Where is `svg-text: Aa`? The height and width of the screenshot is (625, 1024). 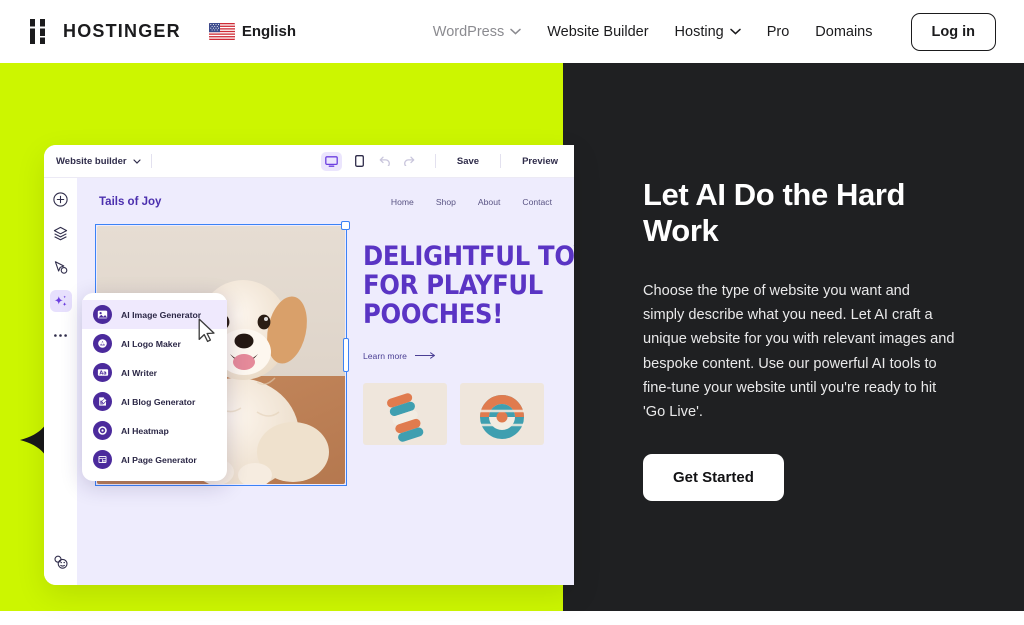 svg-text: Aa is located at coordinates (102, 373).